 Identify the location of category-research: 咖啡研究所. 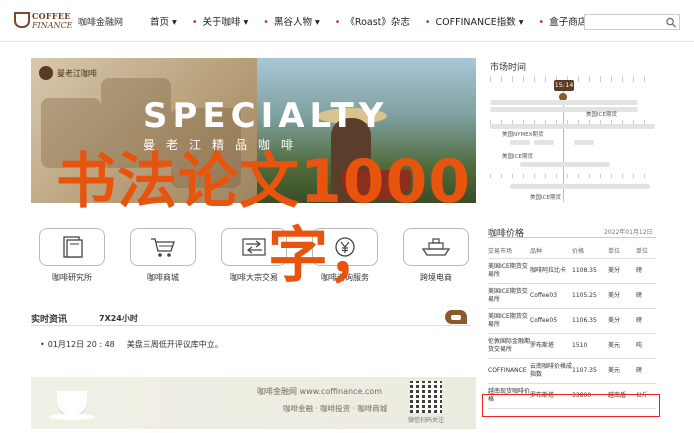
(72, 257).